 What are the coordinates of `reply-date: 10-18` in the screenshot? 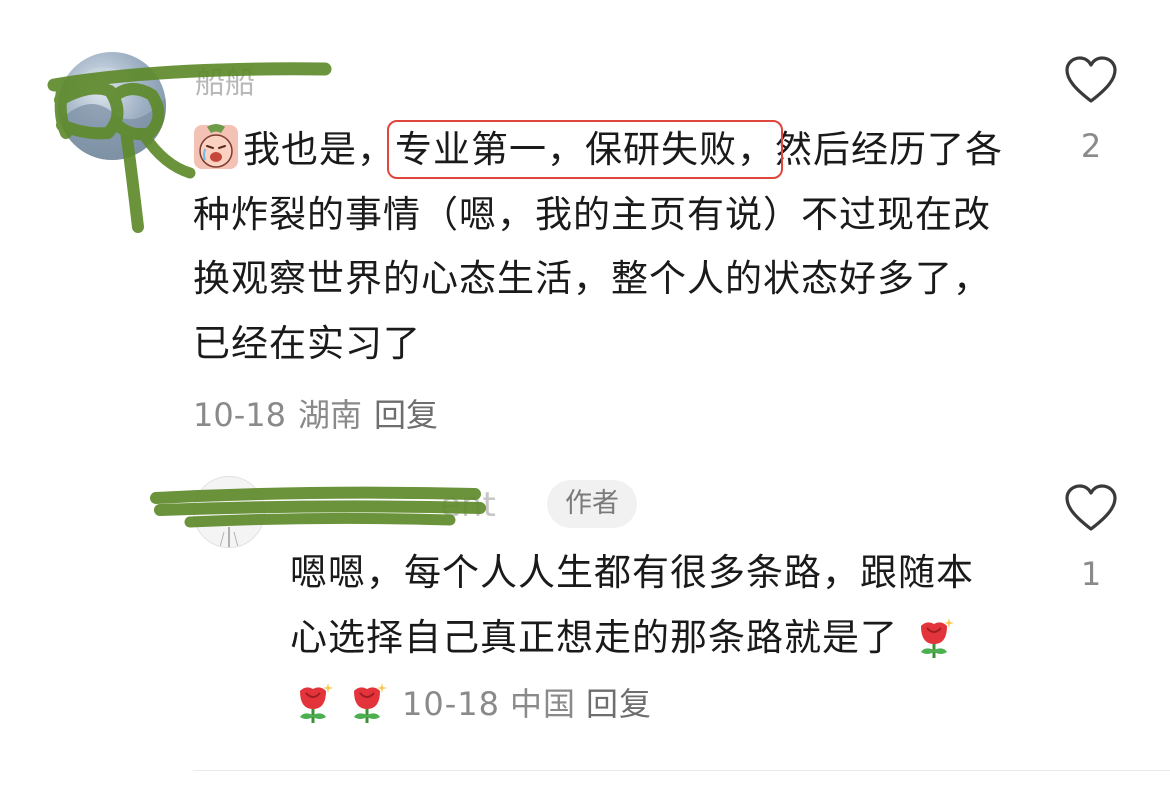 It's located at (451, 704).